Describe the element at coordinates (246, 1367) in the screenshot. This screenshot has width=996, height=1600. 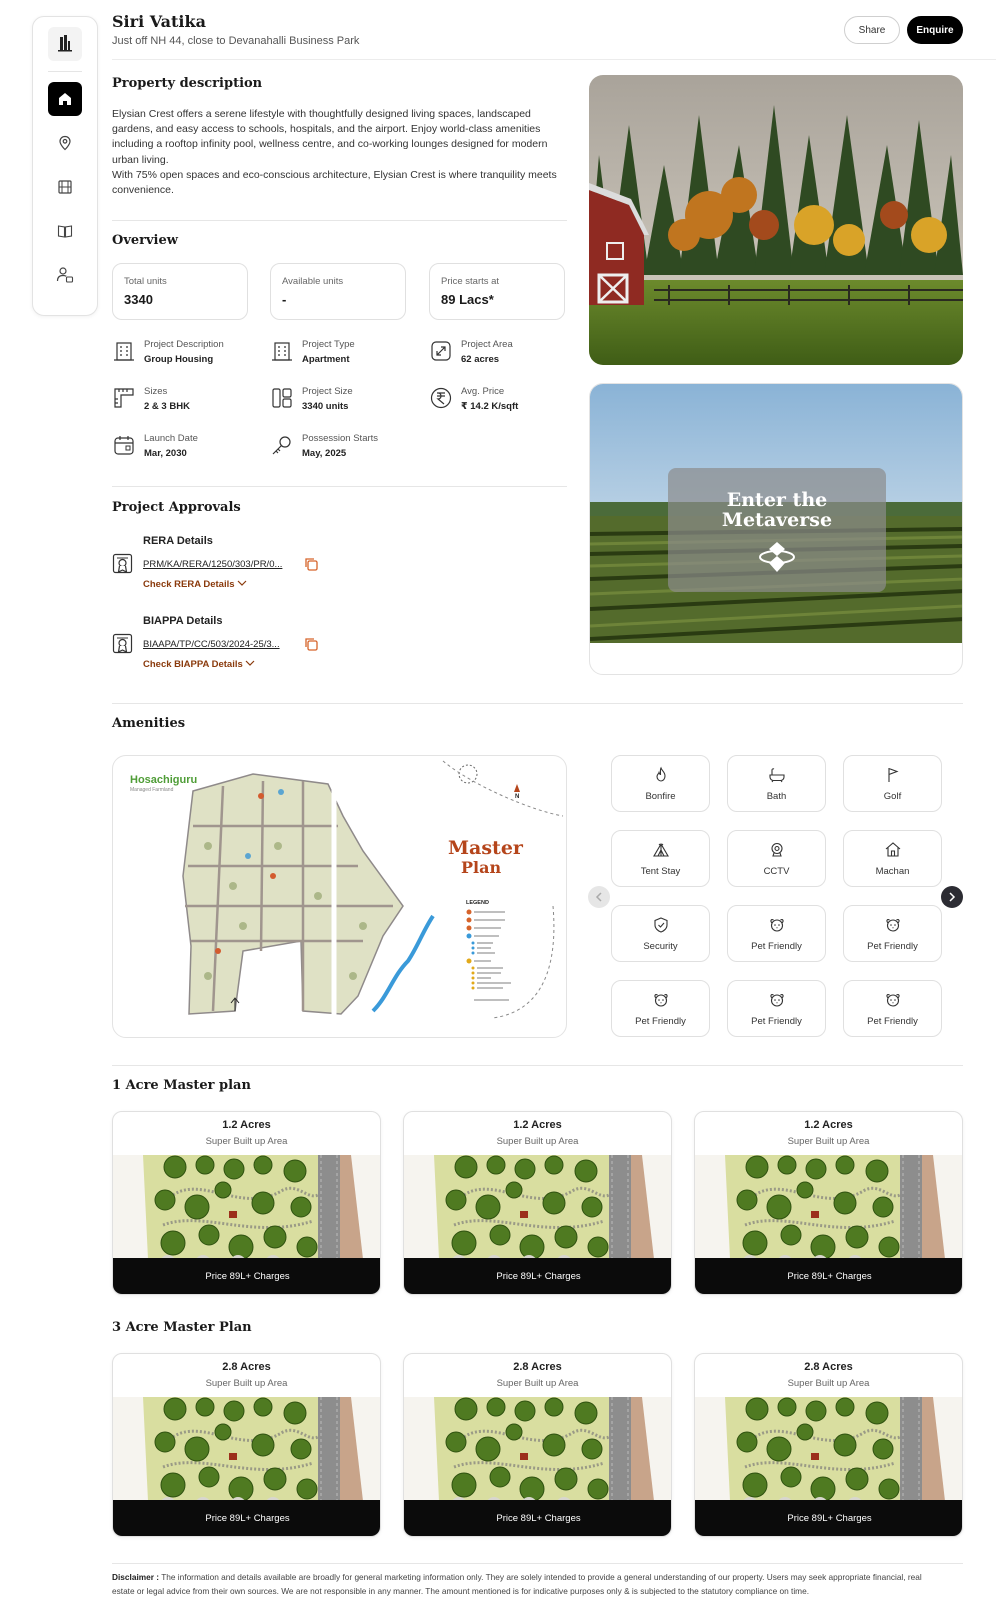
I see `plan-acres: 2.8 Acres` at that location.